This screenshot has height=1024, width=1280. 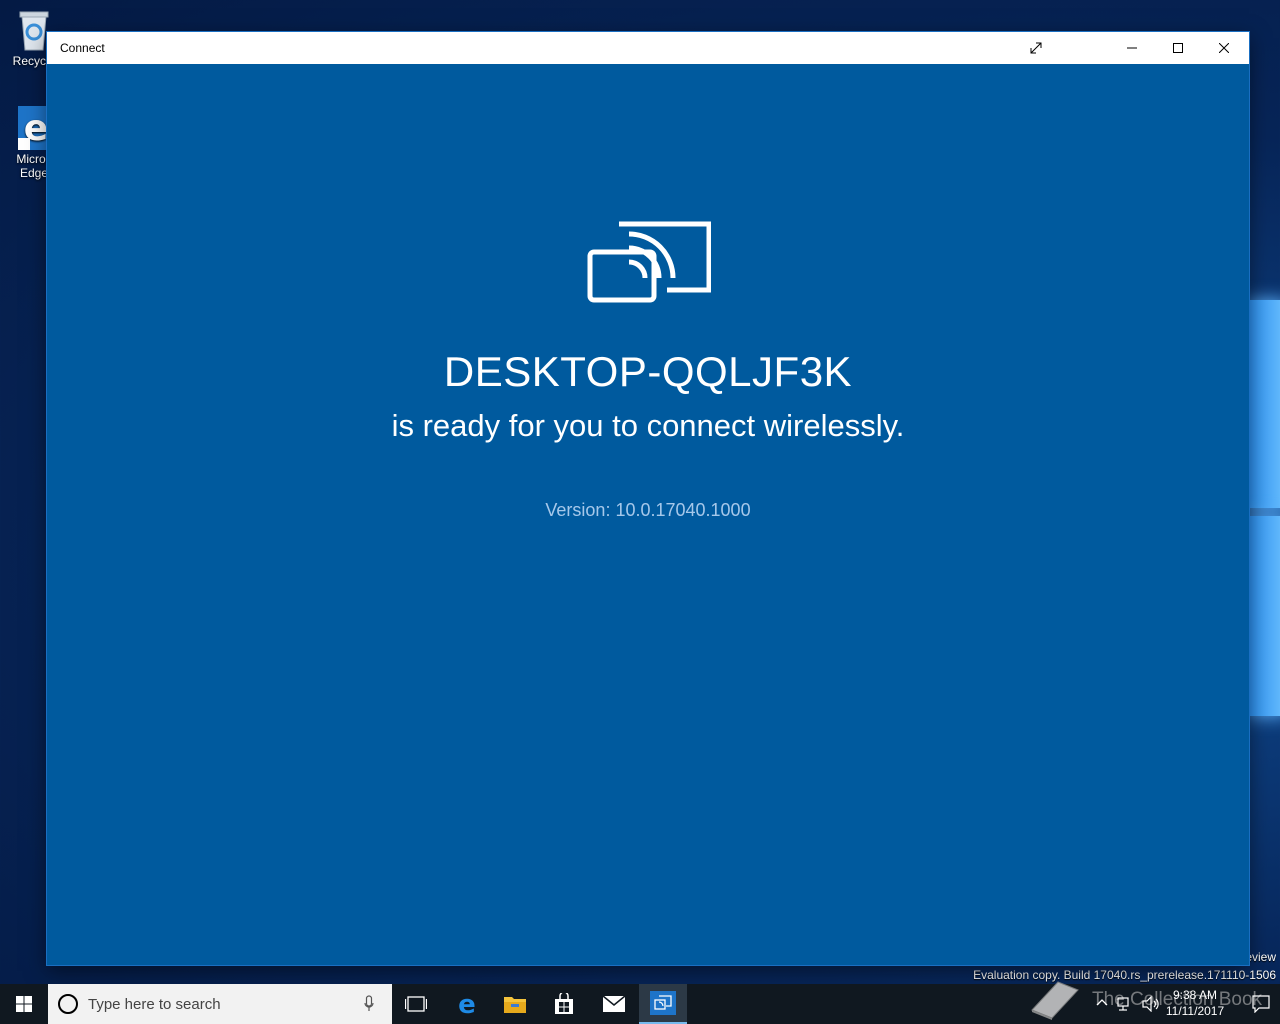 I want to click on taskbar-edge: e, so click(x=467, y=1004).